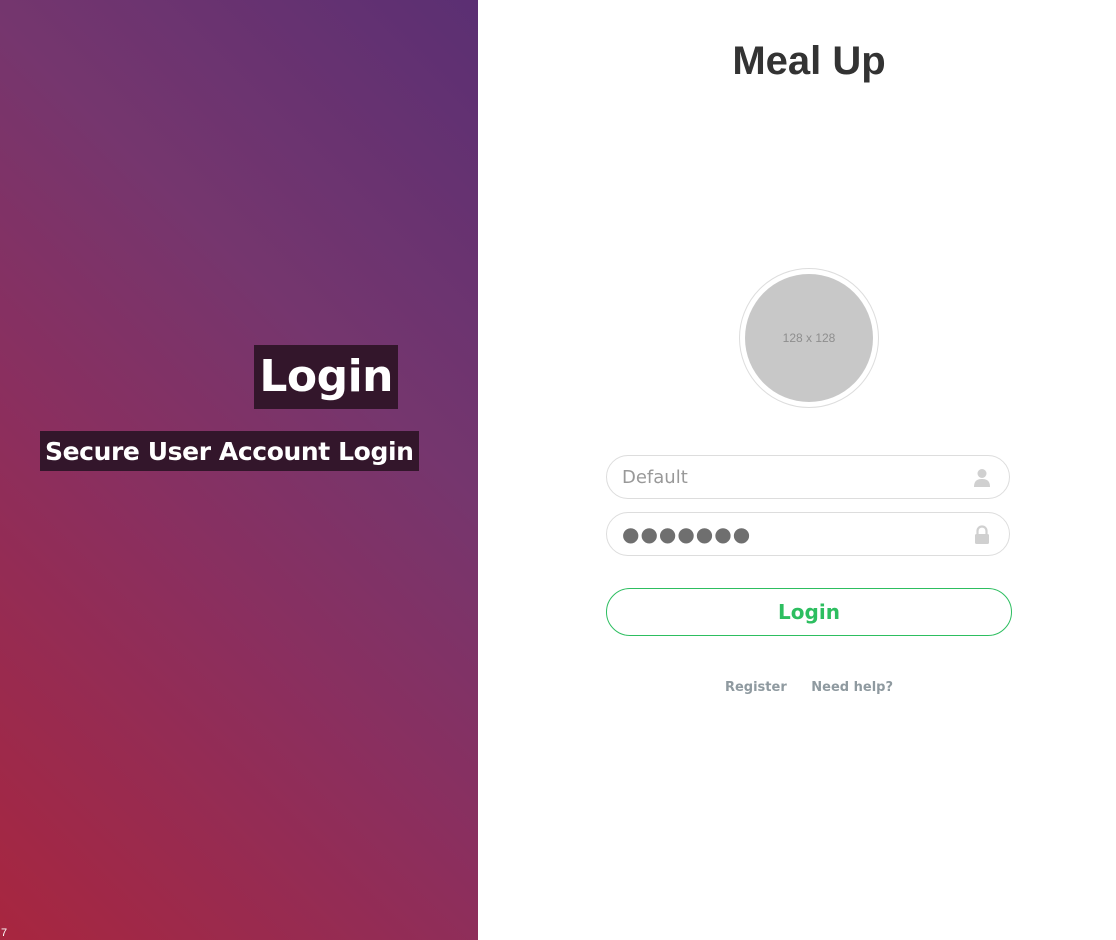  I want to click on username-field, so click(808, 477).